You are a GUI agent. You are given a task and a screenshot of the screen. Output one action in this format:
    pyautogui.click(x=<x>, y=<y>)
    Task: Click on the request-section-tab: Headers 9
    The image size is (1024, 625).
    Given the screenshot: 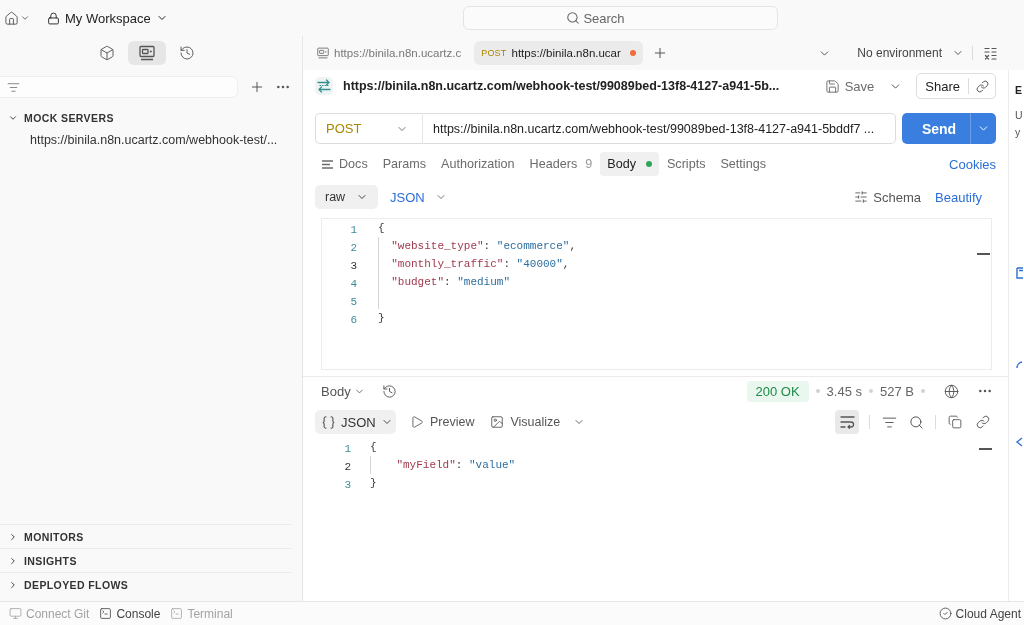 What is the action you would take?
    pyautogui.click(x=561, y=164)
    